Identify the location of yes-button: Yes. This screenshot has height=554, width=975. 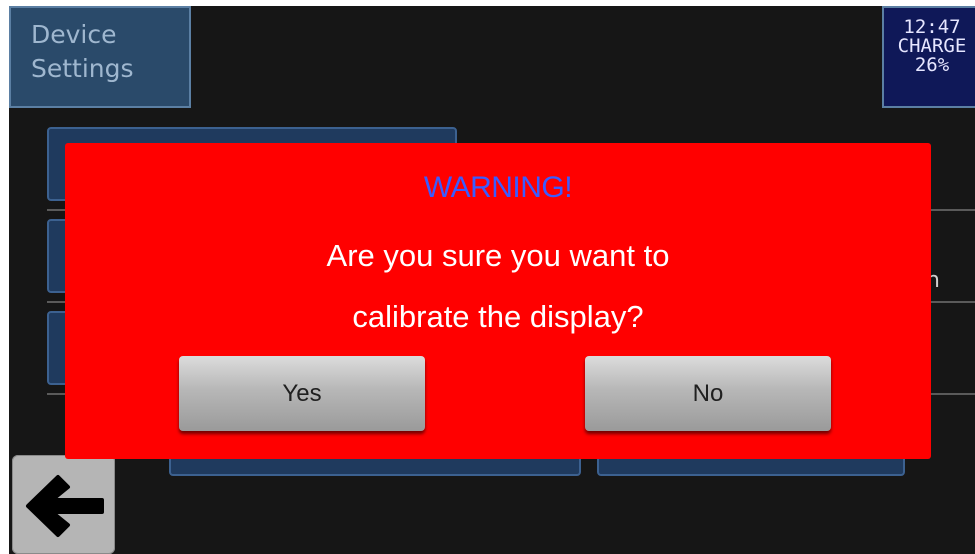
(302, 393).